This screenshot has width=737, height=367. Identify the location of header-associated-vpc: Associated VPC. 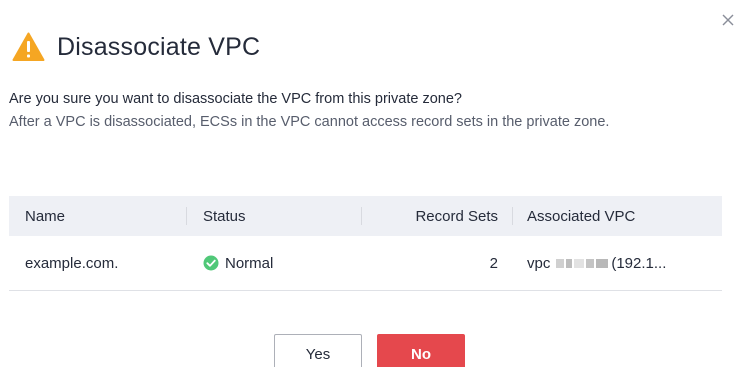
(581, 216).